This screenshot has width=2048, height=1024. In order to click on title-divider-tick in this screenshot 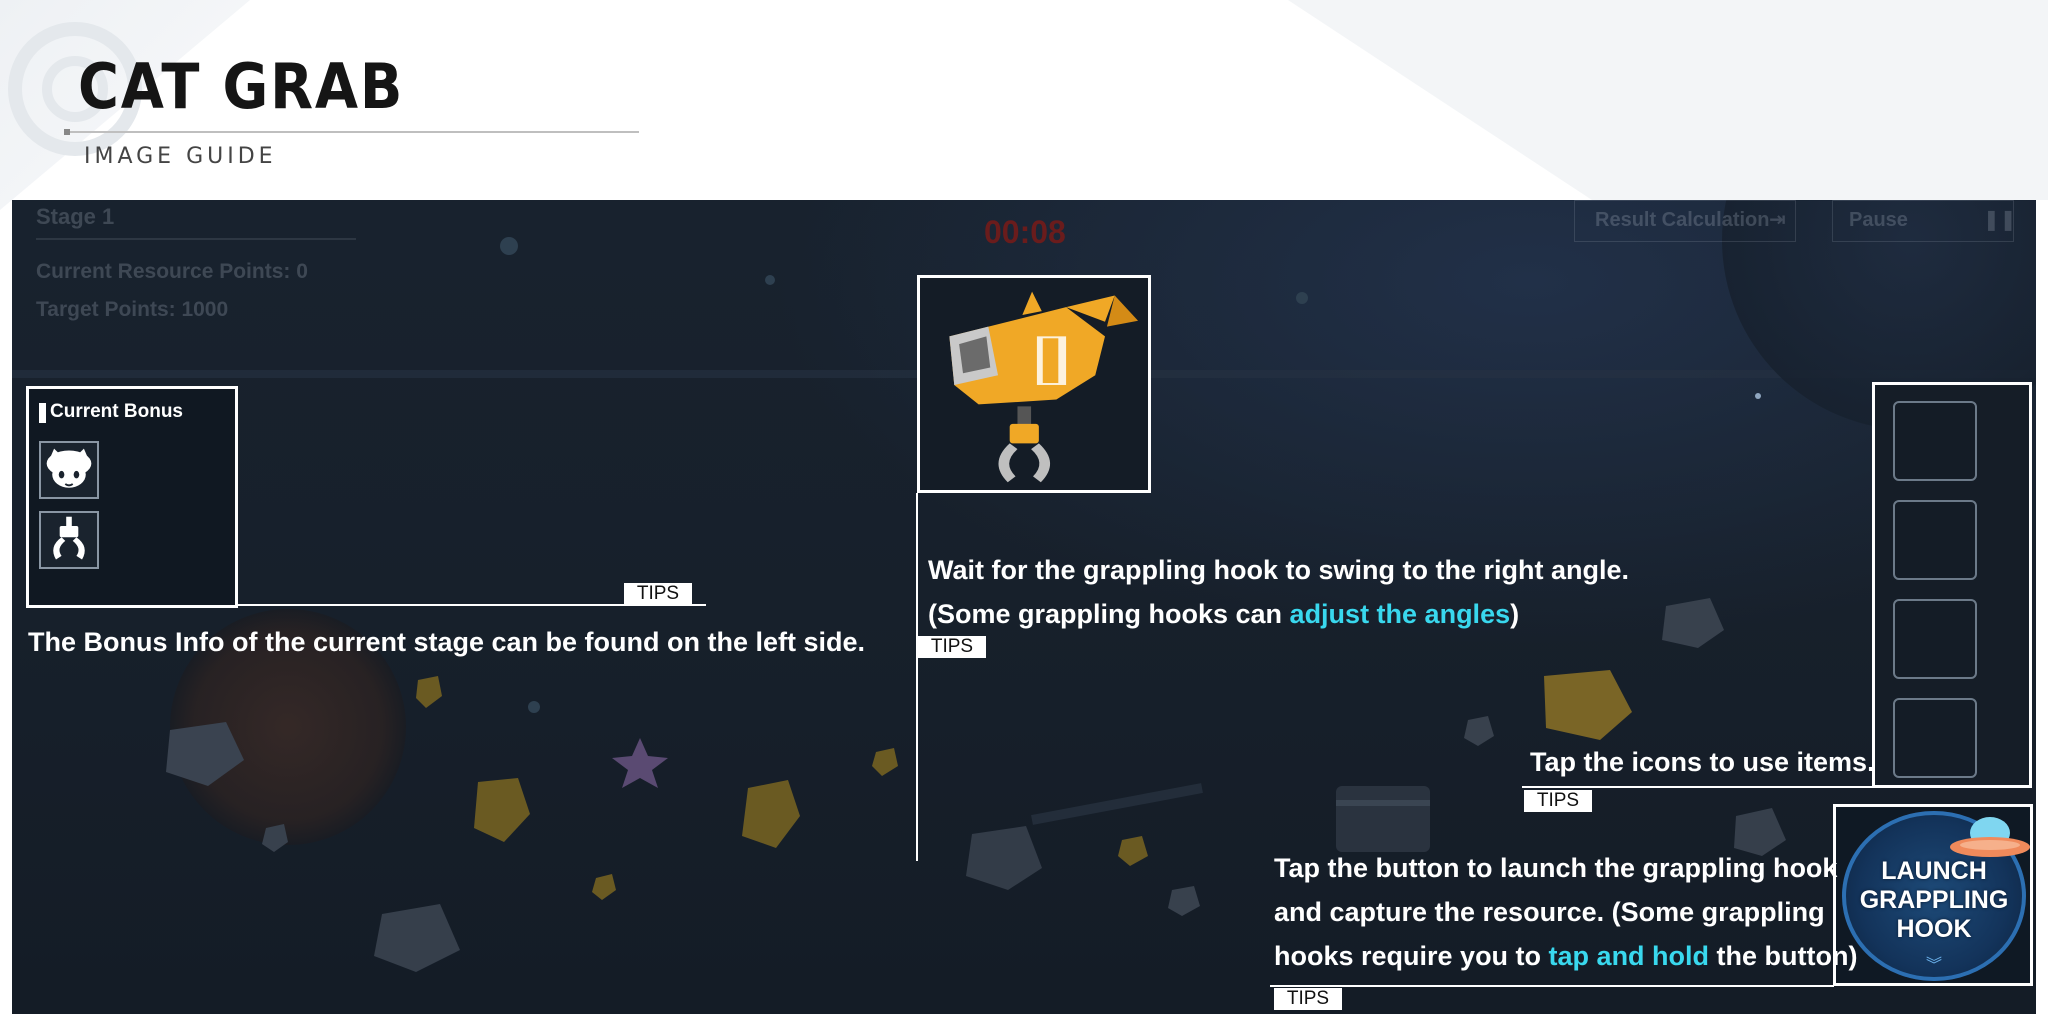, I will do `click(67, 132)`.